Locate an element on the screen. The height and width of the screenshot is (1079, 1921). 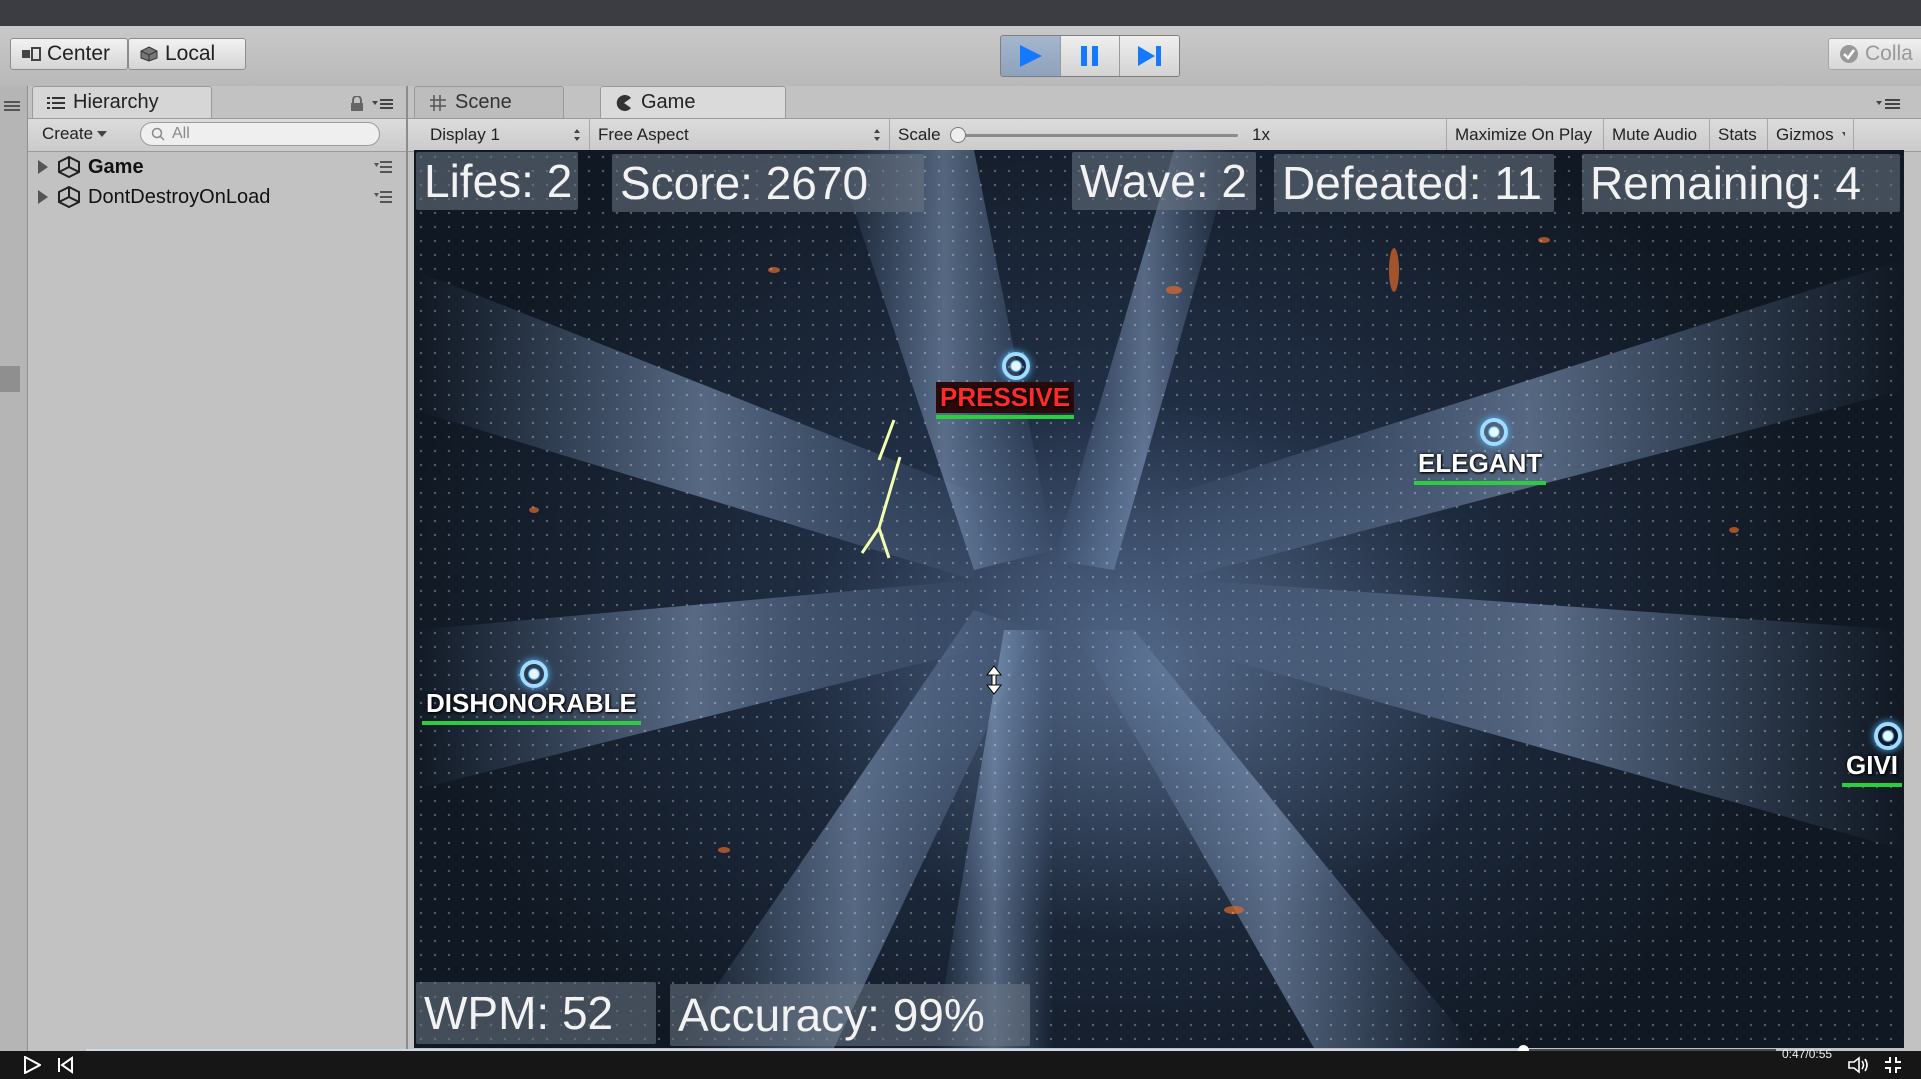
collab-label: Colla is located at coordinates (1889, 53).